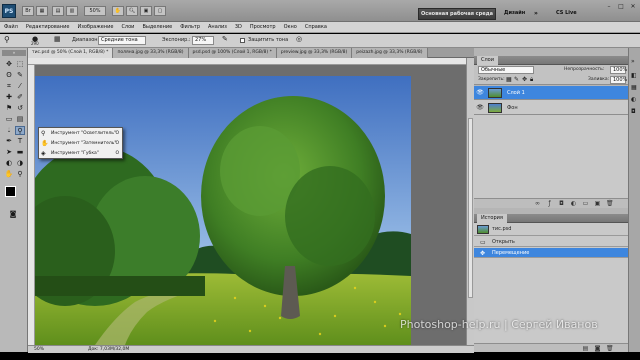 The width and height of the screenshot is (640, 360). What do you see at coordinates (516, 79) in the screenshot?
I see `lock-pixels-icon: ✎` at bounding box center [516, 79].